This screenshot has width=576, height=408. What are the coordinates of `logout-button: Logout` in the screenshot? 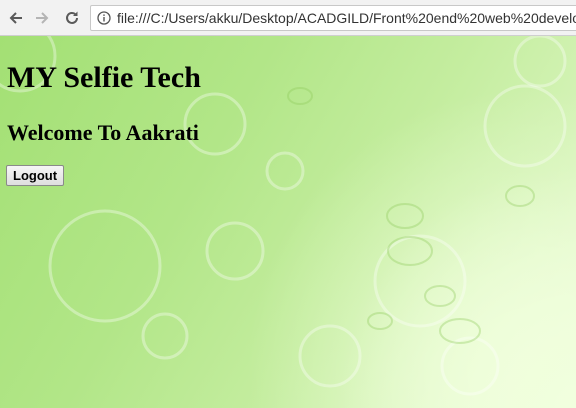 It's located at (35, 175).